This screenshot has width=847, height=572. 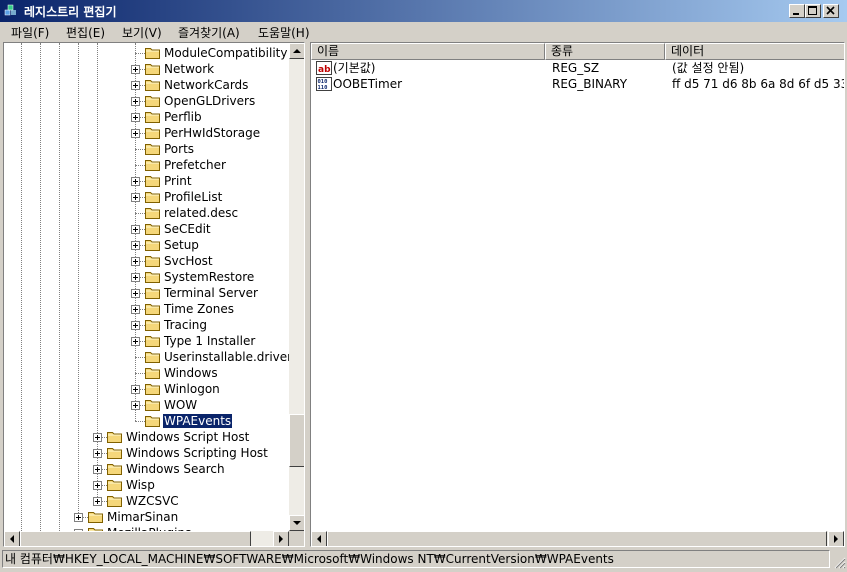 What do you see at coordinates (199, 309) in the screenshot?
I see `tree-item-label: Time Zones` at bounding box center [199, 309].